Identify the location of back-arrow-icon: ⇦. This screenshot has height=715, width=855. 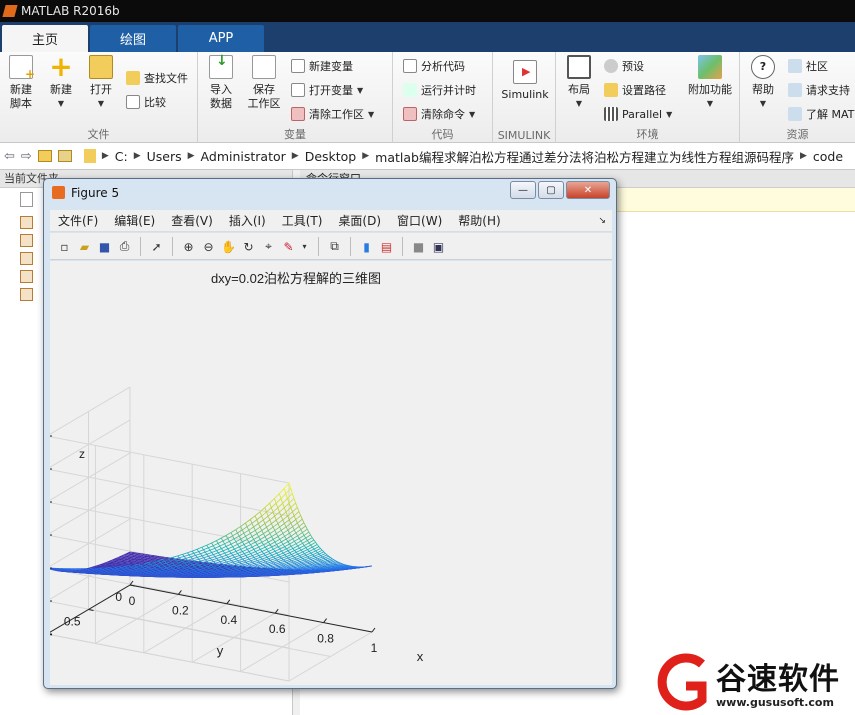
(9, 156).